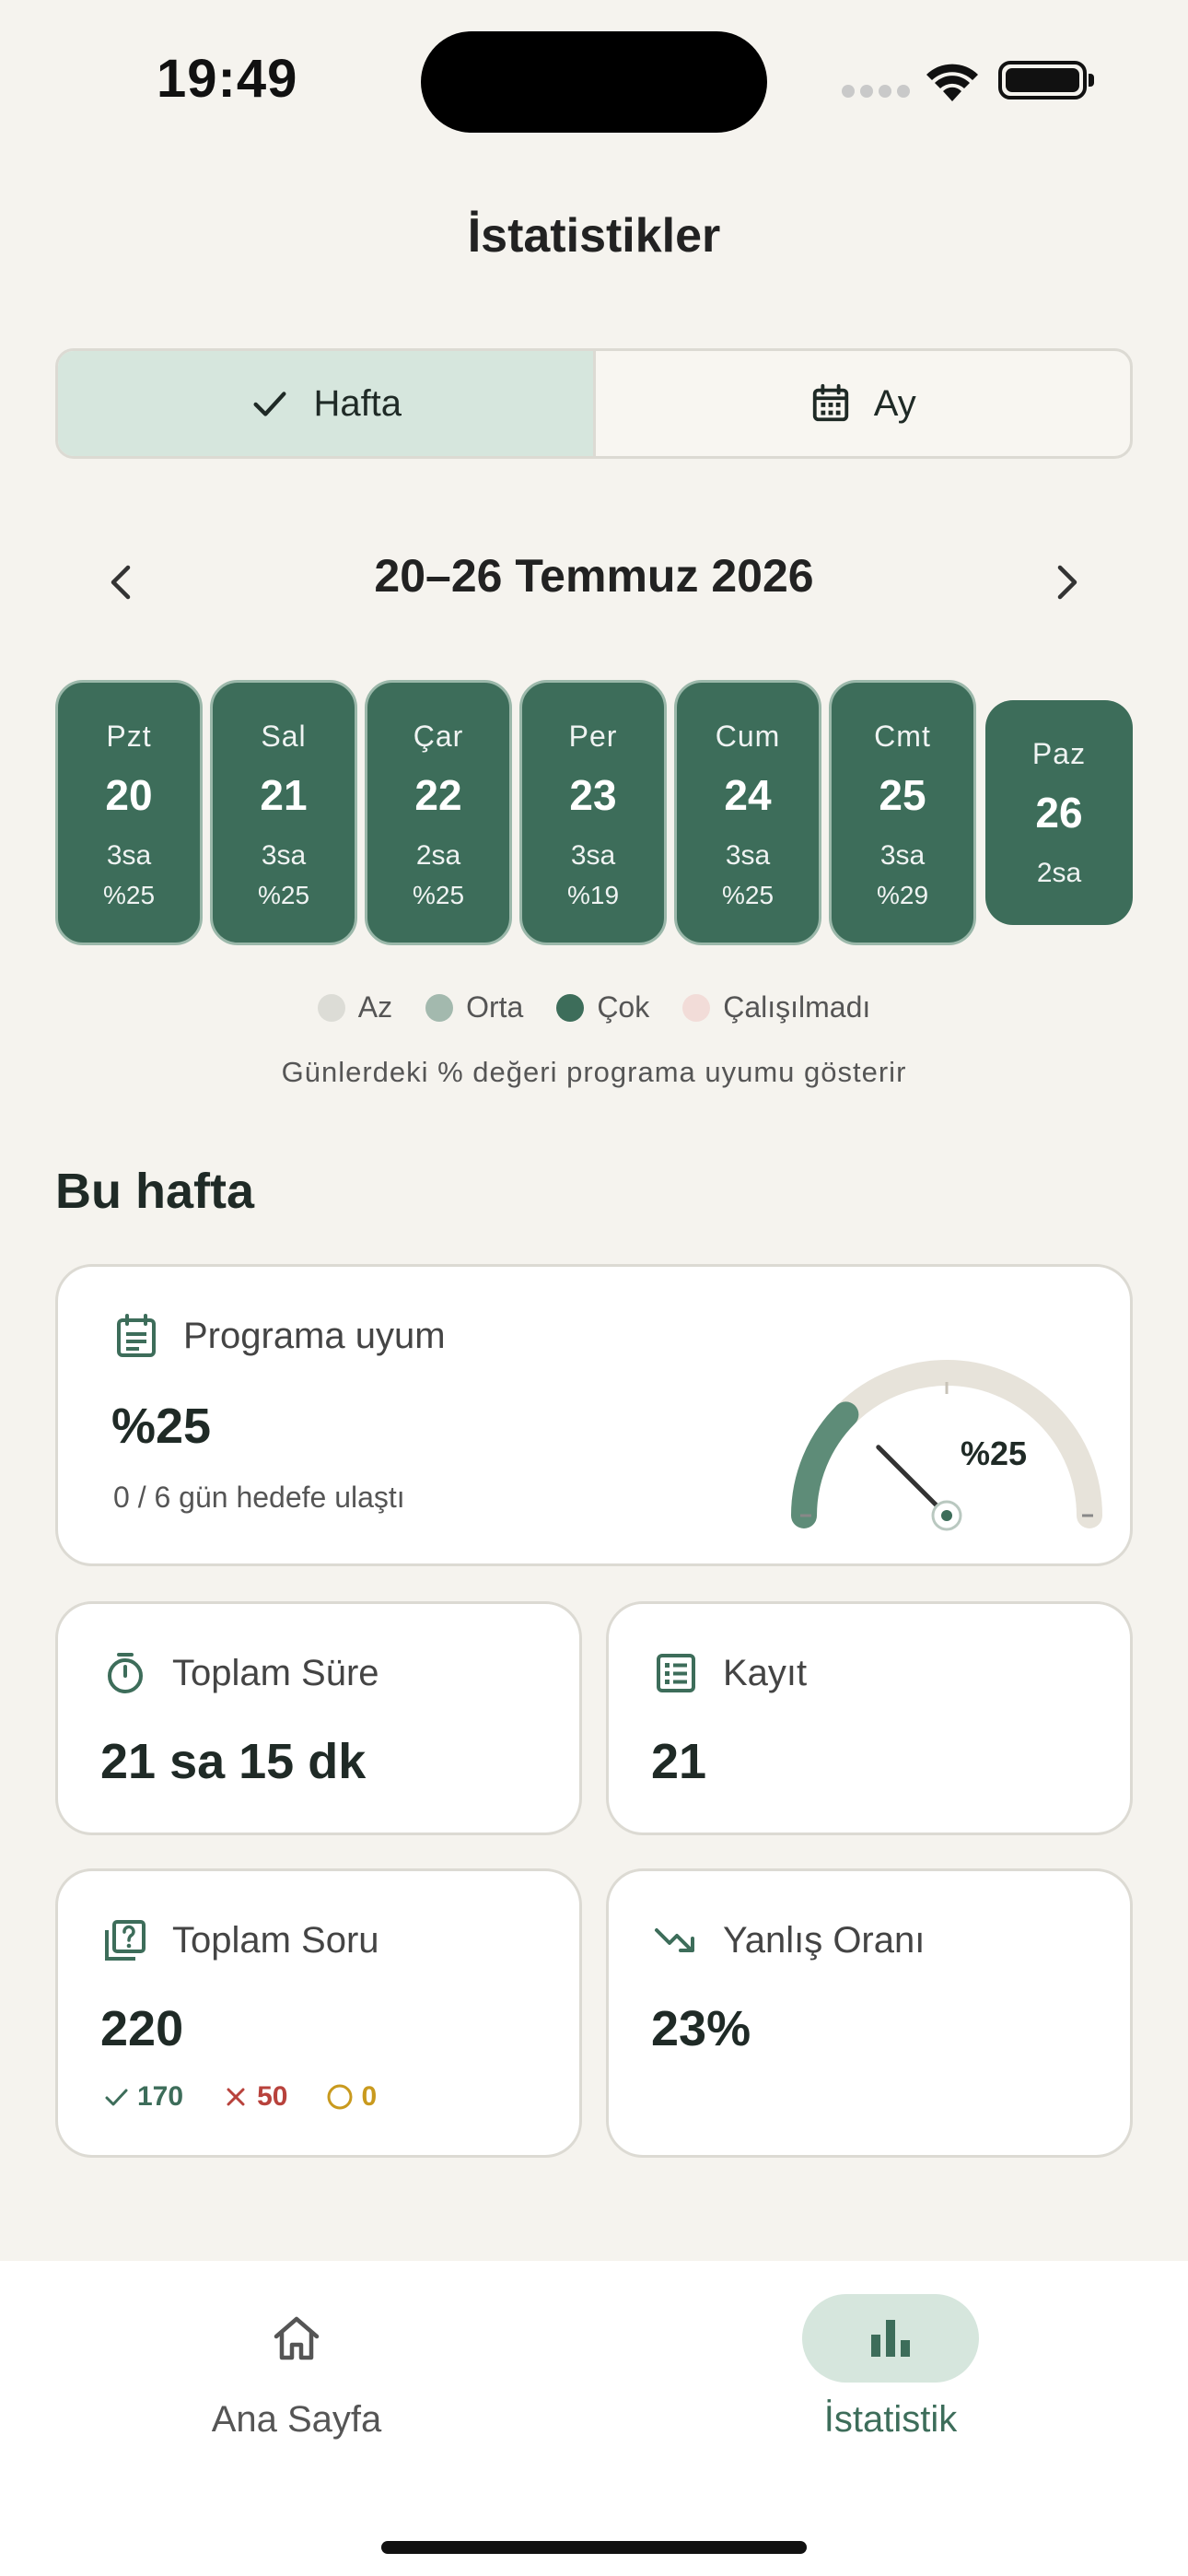  What do you see at coordinates (797, 1007) in the screenshot?
I see `legend-label: Çalışılmadı` at bounding box center [797, 1007].